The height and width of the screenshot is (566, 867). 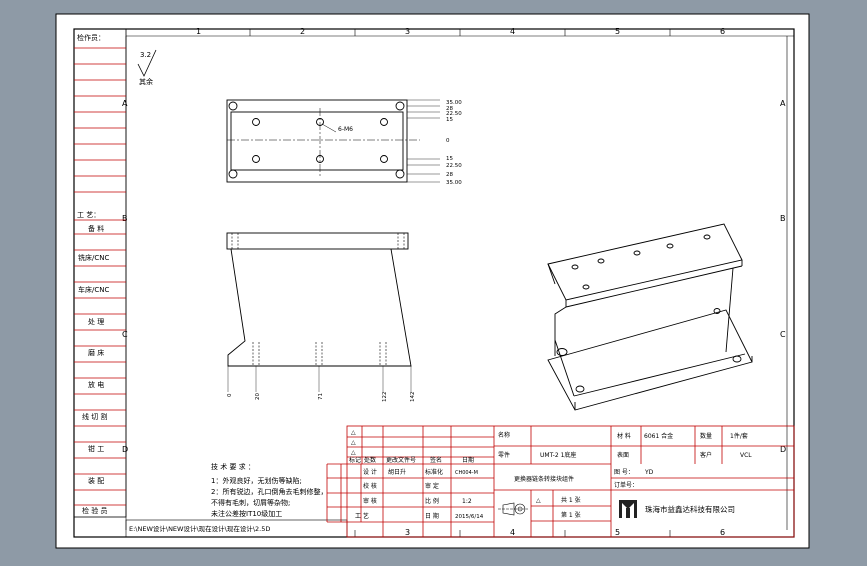 I want to click on roughness-value: 3.2, so click(x=145, y=55).